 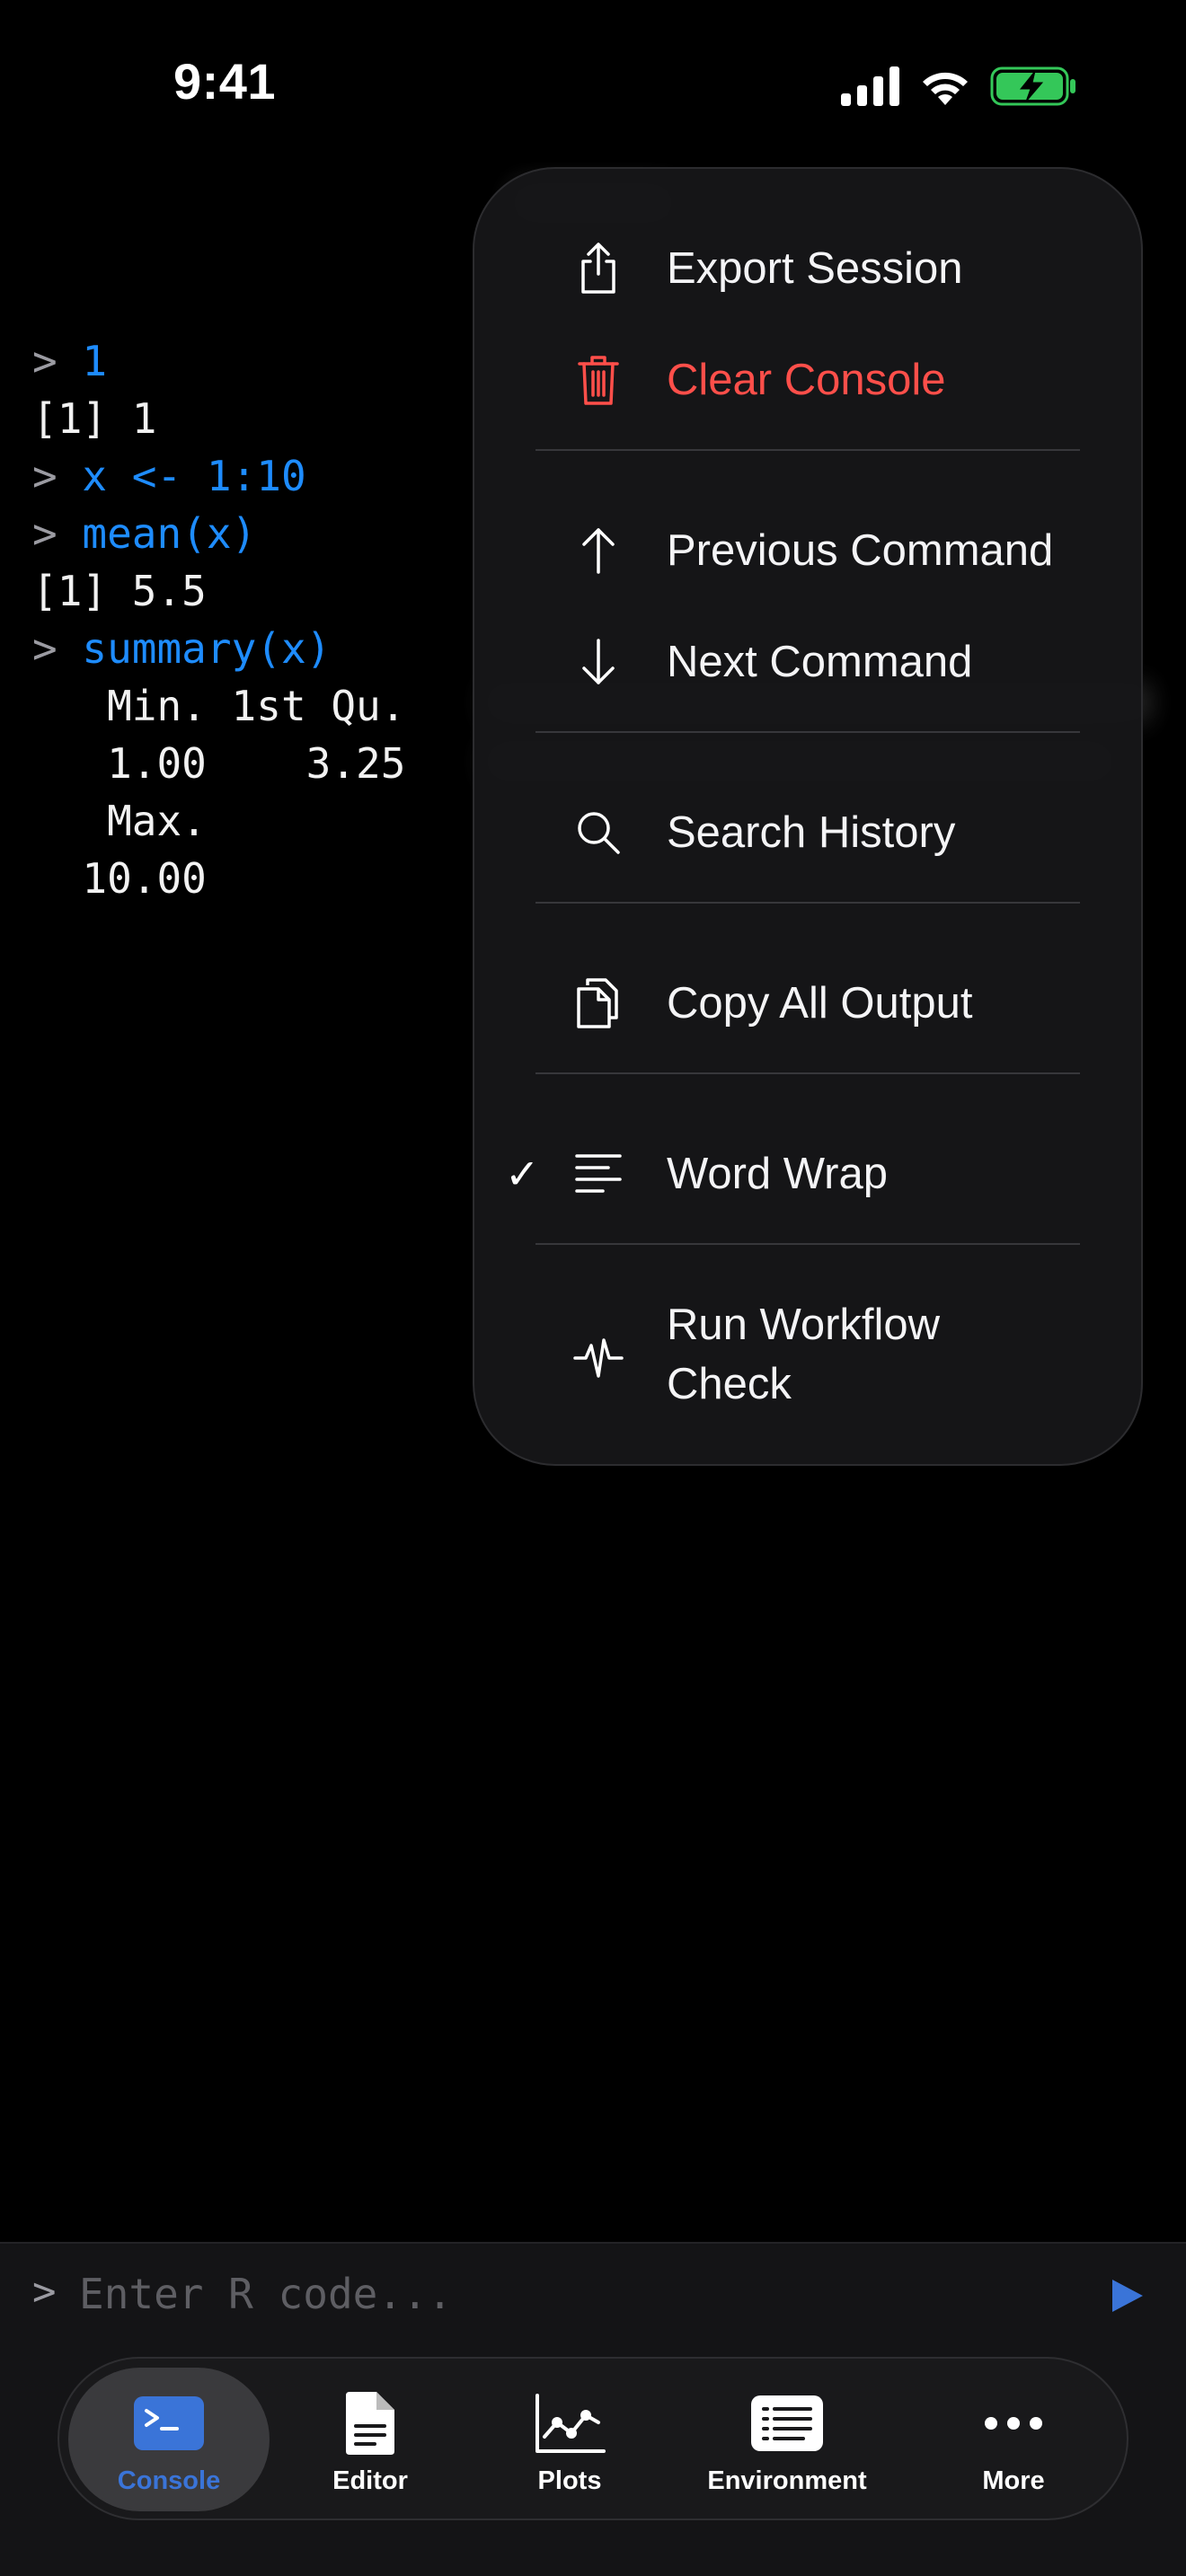 I want to click on search-icon, so click(x=598, y=832).